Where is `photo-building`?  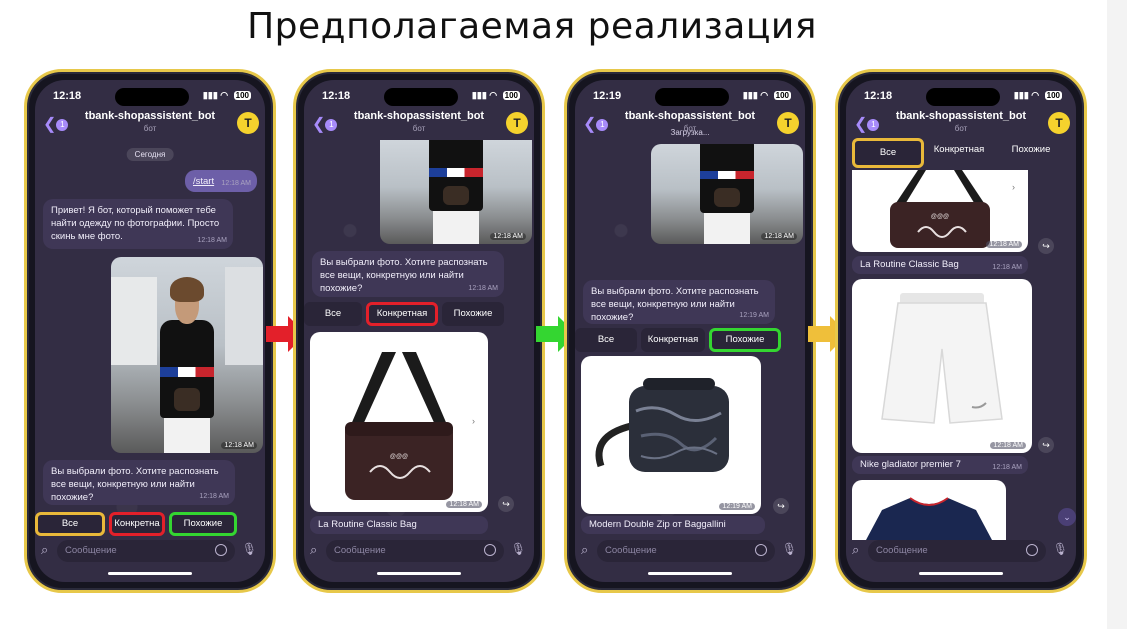 photo-building is located at coordinates (134, 320).